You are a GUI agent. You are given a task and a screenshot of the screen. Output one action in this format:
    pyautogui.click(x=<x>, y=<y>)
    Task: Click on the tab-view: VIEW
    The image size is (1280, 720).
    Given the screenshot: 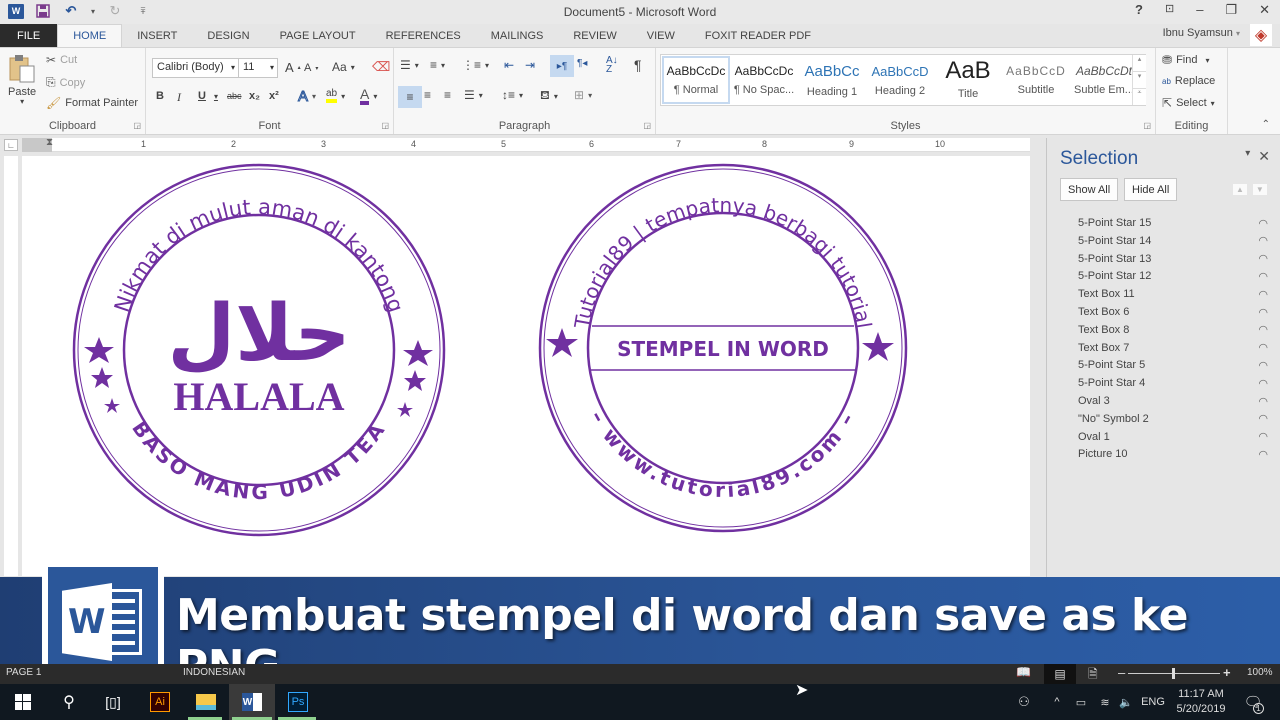 What is the action you would take?
    pyautogui.click(x=661, y=35)
    